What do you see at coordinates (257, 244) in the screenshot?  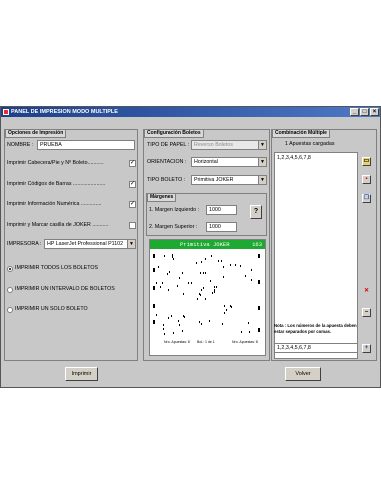 I see `ticket-code: 163` at bounding box center [257, 244].